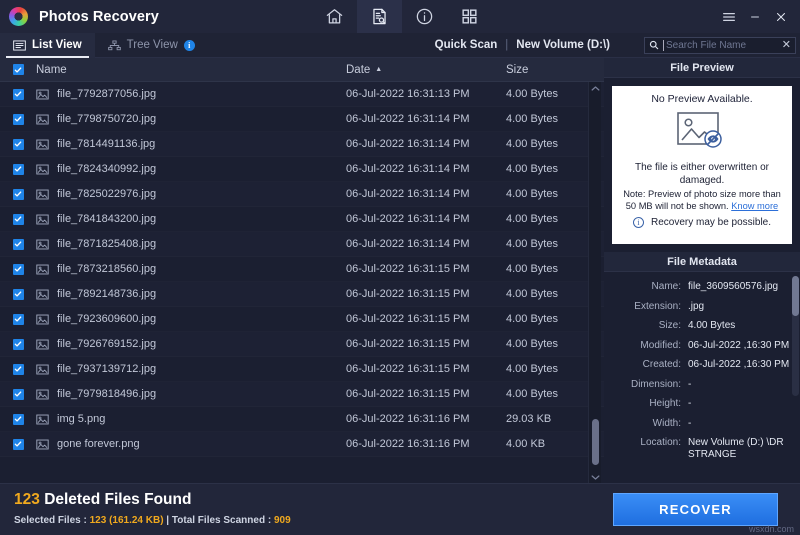 Image resolution: width=800 pixels, height=535 pixels. I want to click on row-file-name: file_7873218560.jpg, so click(107, 269).